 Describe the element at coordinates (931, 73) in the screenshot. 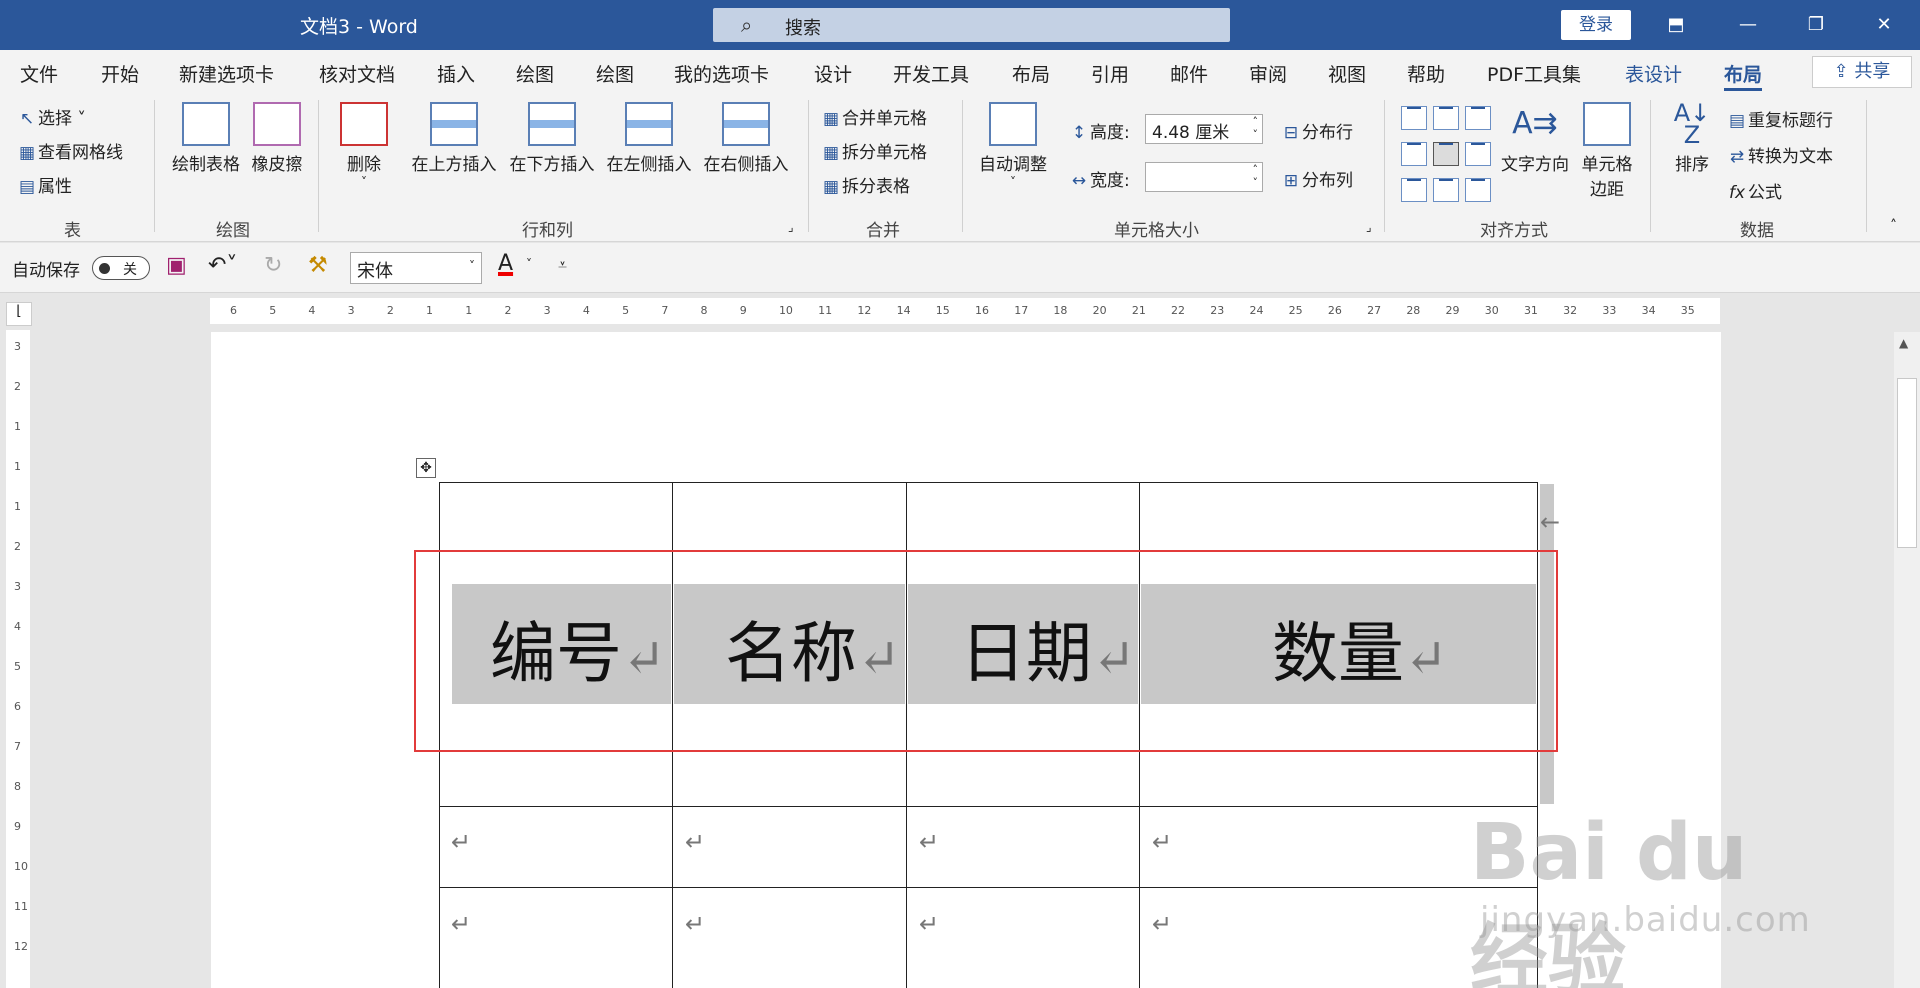

I see `tab-developer: 开发工具` at that location.